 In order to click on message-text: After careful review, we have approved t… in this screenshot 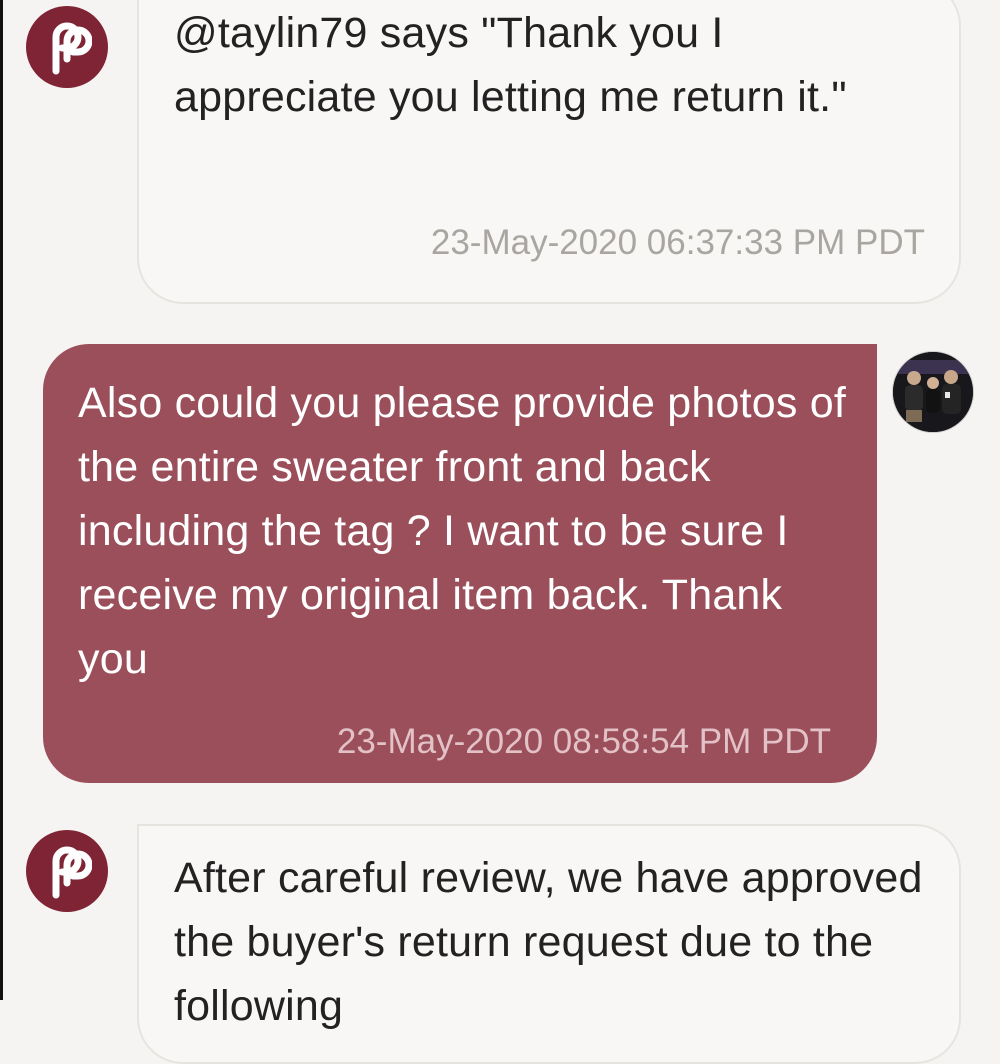, I will do `click(548, 942)`.